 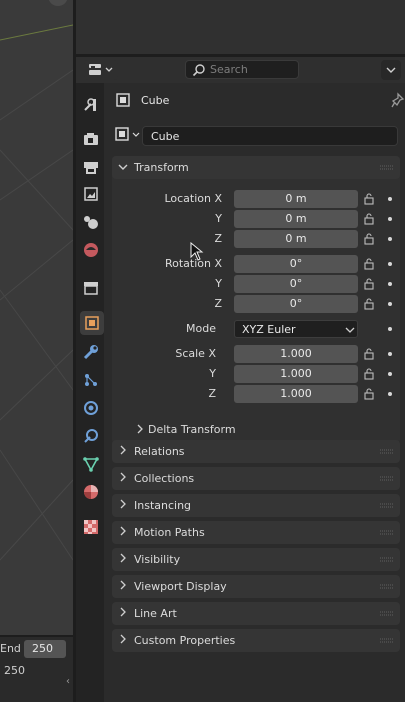 I want to click on section-title: Line Art, so click(x=155, y=613).